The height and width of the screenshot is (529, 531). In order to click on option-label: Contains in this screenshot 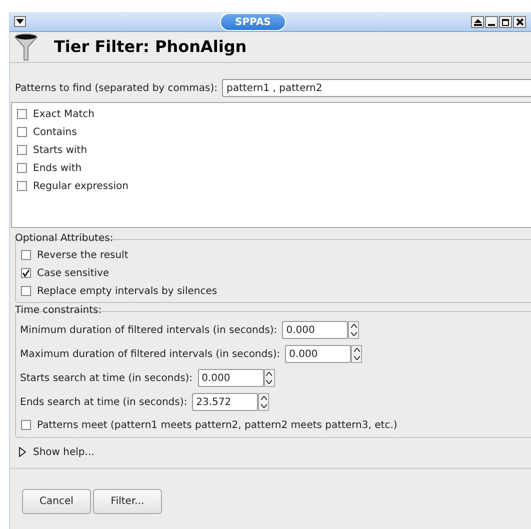, I will do `click(55, 133)`.